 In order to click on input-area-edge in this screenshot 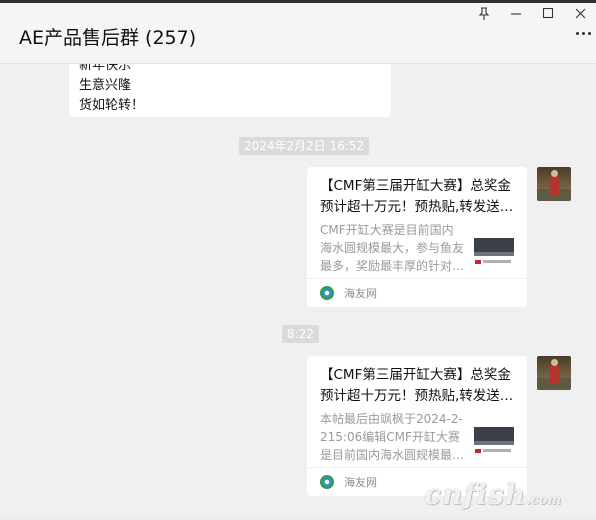, I will do `click(298, 517)`.